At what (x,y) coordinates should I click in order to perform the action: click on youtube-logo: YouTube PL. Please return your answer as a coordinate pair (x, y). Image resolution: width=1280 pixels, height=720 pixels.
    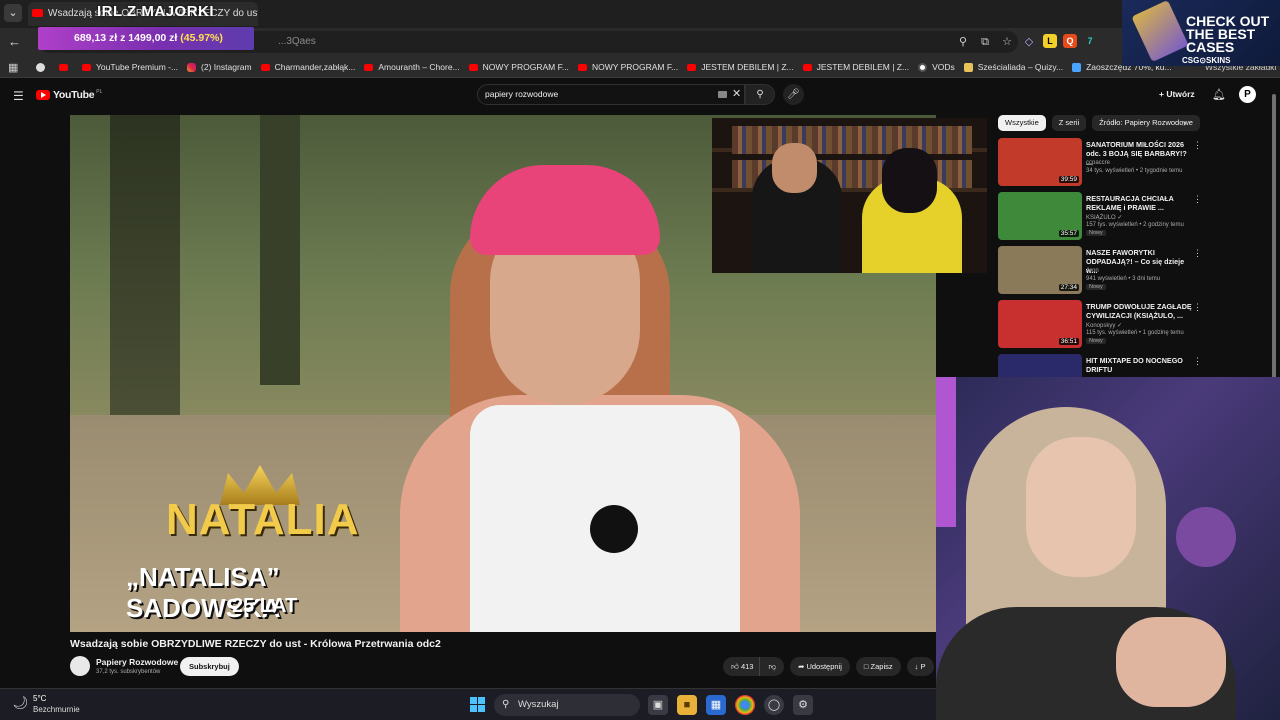
    Looking at the image, I should click on (69, 95).